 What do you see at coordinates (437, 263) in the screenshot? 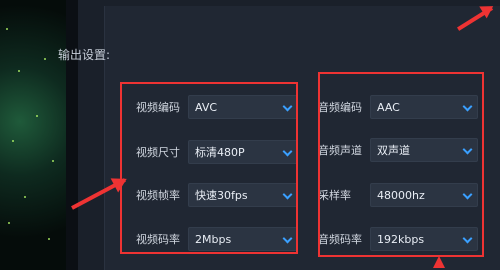
I see `annotation-arrow-bottom` at bounding box center [437, 263].